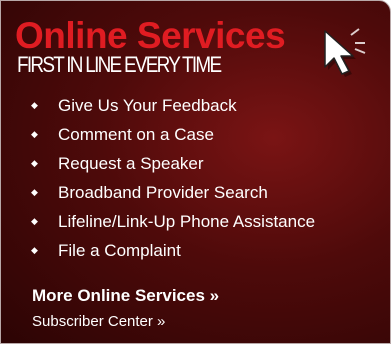 This screenshot has width=391, height=344. What do you see at coordinates (163, 193) in the screenshot?
I see `broadband-provider-search-link: Broadband Provider Search` at bounding box center [163, 193].